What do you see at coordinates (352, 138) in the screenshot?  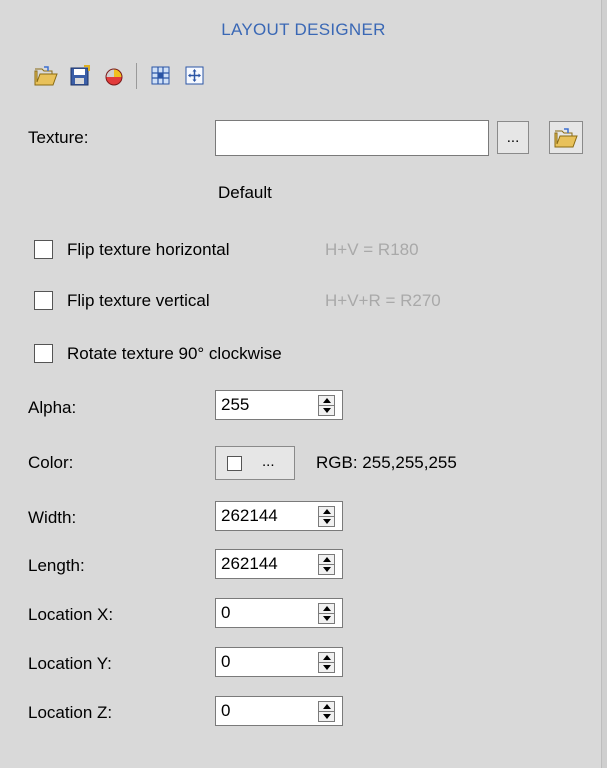 I see `texture-input` at bounding box center [352, 138].